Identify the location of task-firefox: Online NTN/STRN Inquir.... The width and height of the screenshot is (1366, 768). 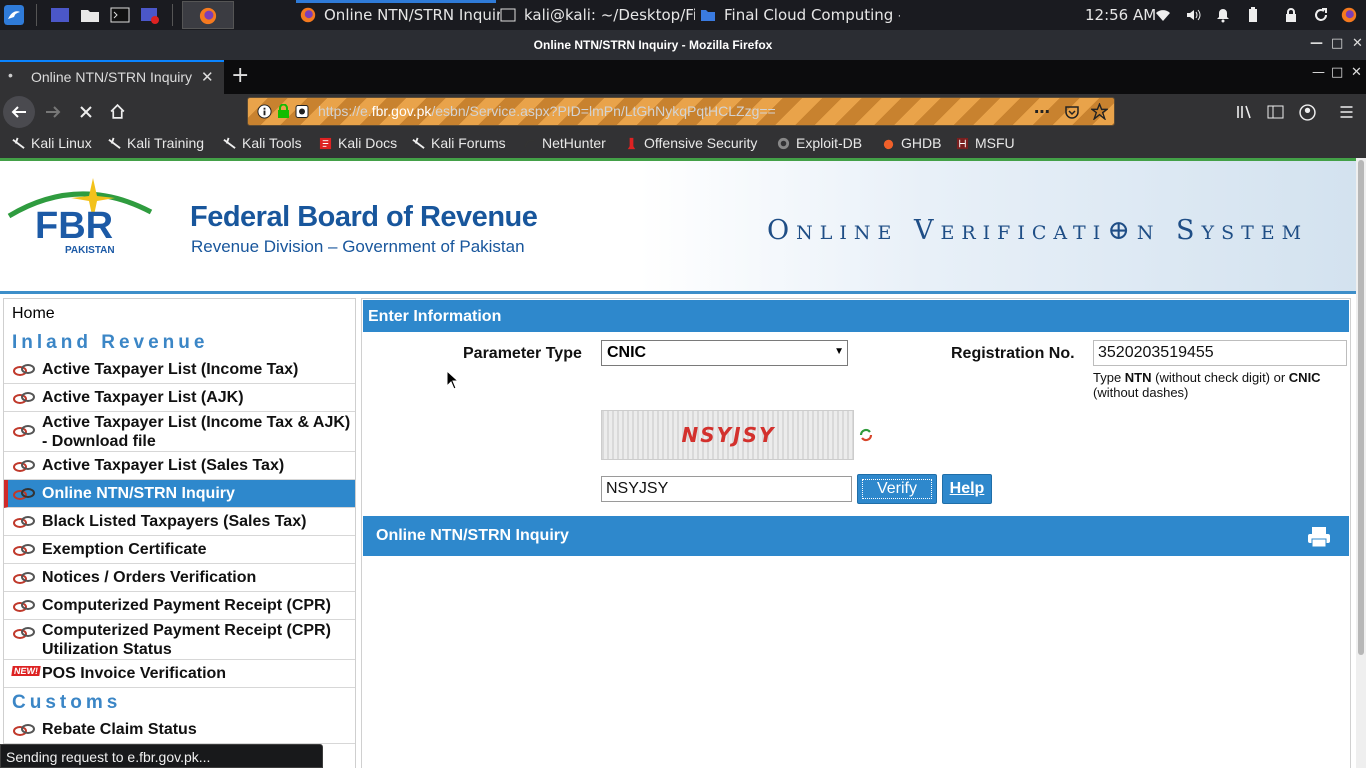
(400, 15).